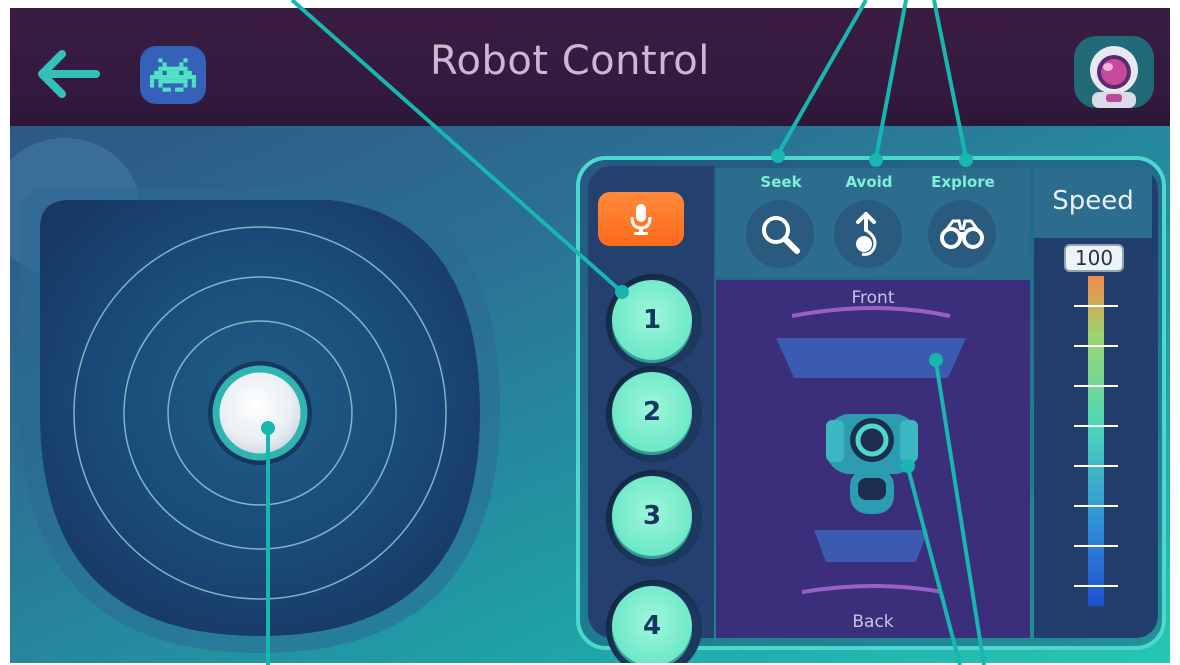 The image size is (1180, 665). Describe the element at coordinates (68, 74) in the screenshot. I see `back-arrow-icon` at that location.